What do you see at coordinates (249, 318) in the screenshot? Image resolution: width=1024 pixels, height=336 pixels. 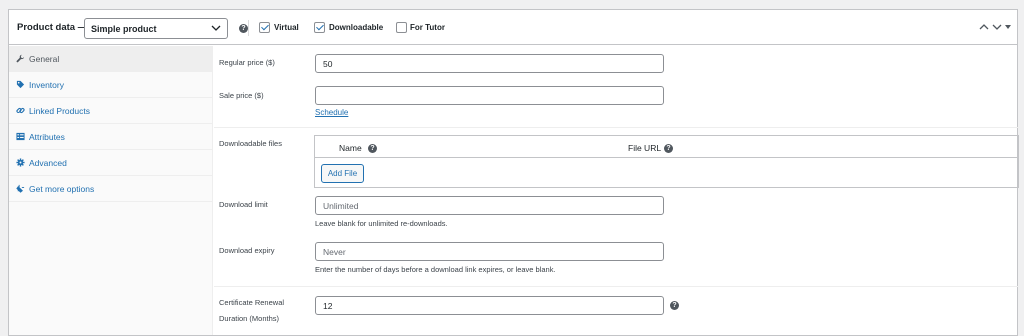 I see `cert-renewal-label-line2: Duration (Months)` at bounding box center [249, 318].